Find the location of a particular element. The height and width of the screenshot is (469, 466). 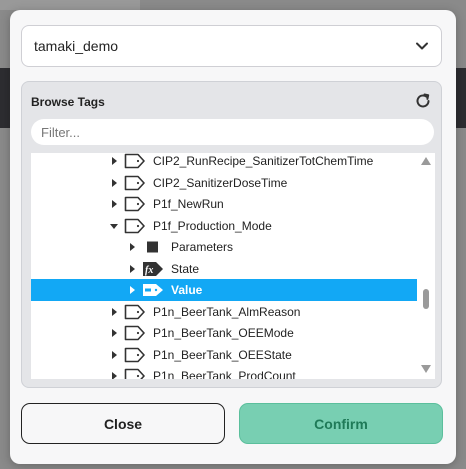

tree-row: P1n_BeerTank_ProdCount is located at coordinates (224, 372).